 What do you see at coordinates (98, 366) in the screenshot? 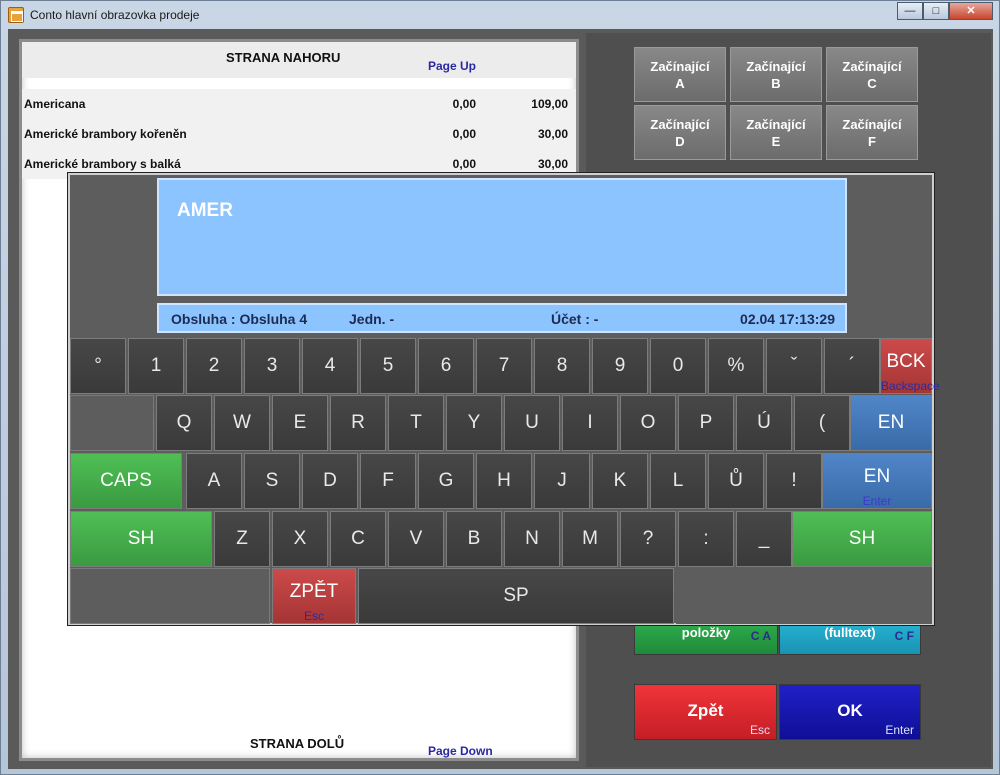
I see `key-degree: °` at bounding box center [98, 366].